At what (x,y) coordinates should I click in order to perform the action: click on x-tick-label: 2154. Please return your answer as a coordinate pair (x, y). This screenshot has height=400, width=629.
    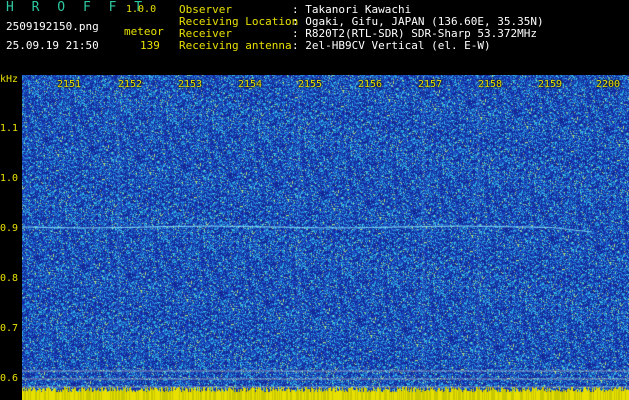
    Looking at the image, I should click on (250, 84).